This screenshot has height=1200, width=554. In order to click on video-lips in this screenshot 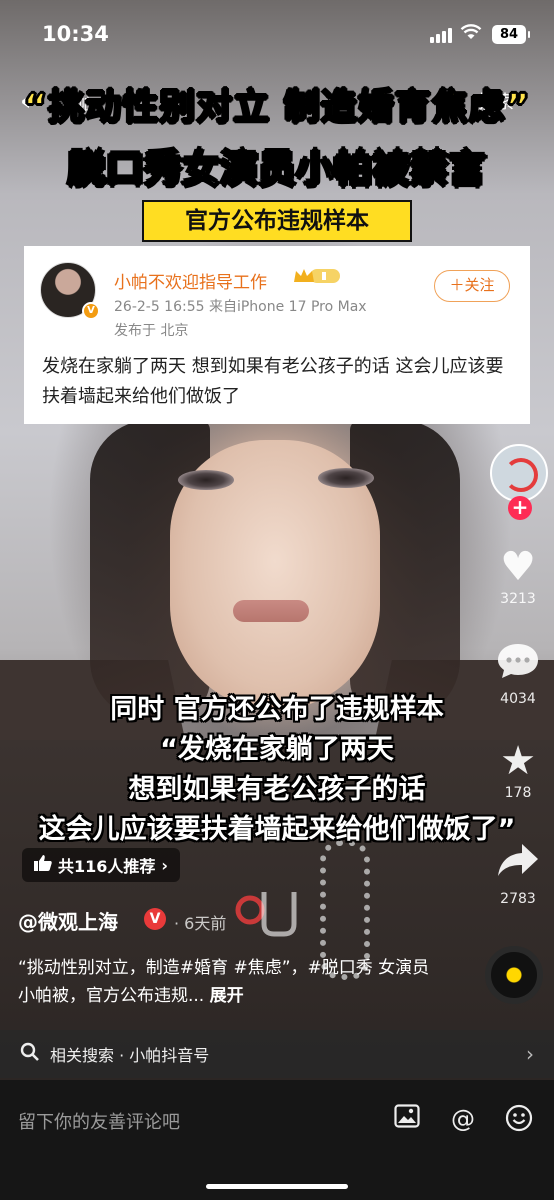, I will do `click(271, 611)`.